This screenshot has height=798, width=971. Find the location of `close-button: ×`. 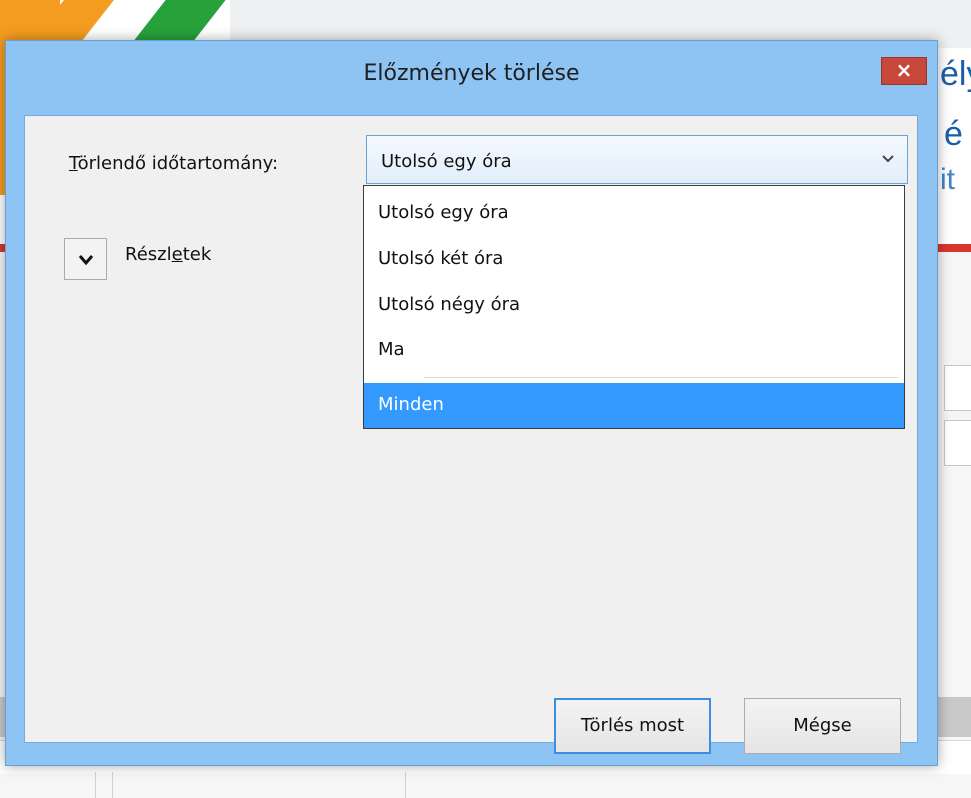

close-button: × is located at coordinates (904, 71).